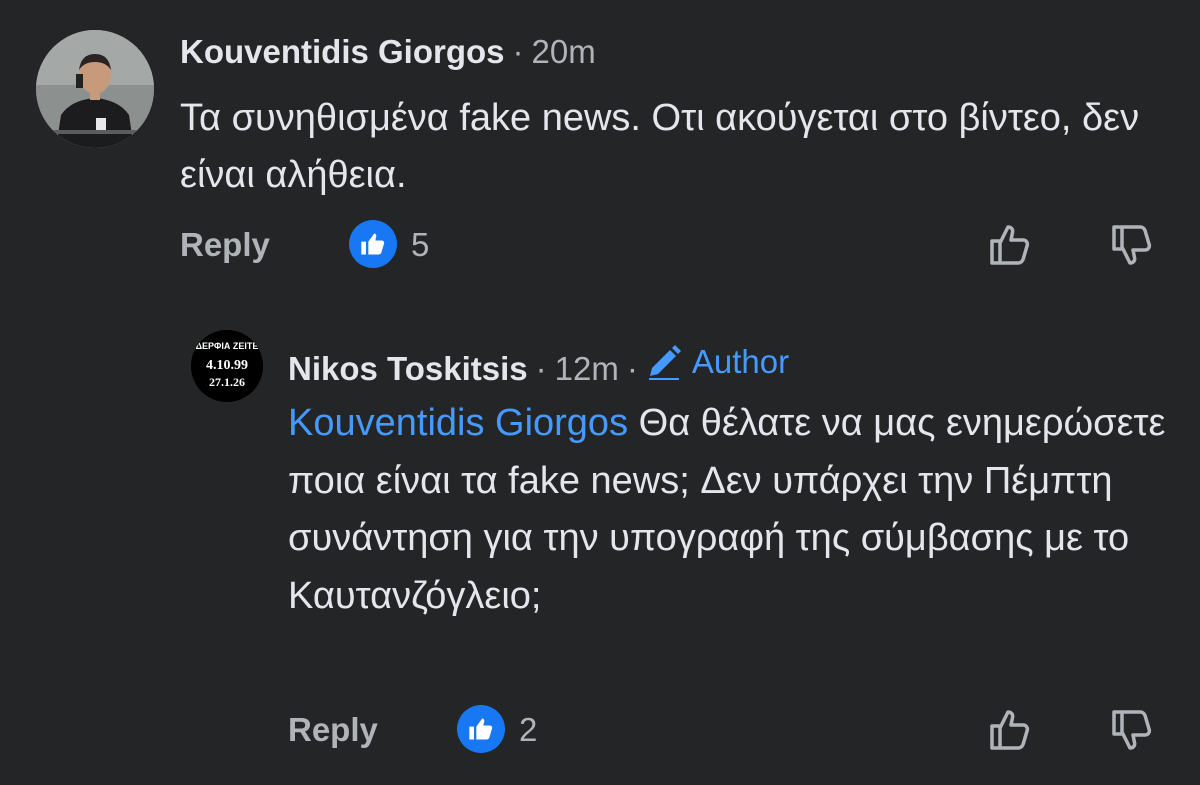 The width and height of the screenshot is (1200, 785). Describe the element at coordinates (227, 382) in the screenshot. I see `avatar-text: 27.1.26` at that location.